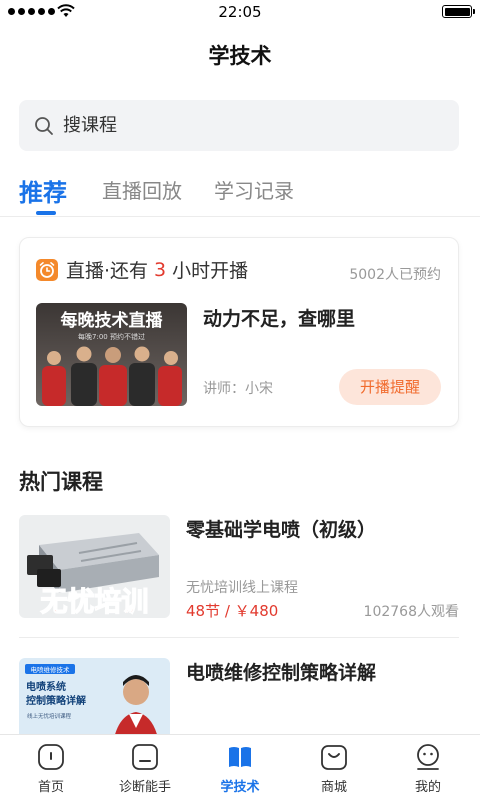  I want to click on hot-courses-title: 热门课程, so click(61, 482).